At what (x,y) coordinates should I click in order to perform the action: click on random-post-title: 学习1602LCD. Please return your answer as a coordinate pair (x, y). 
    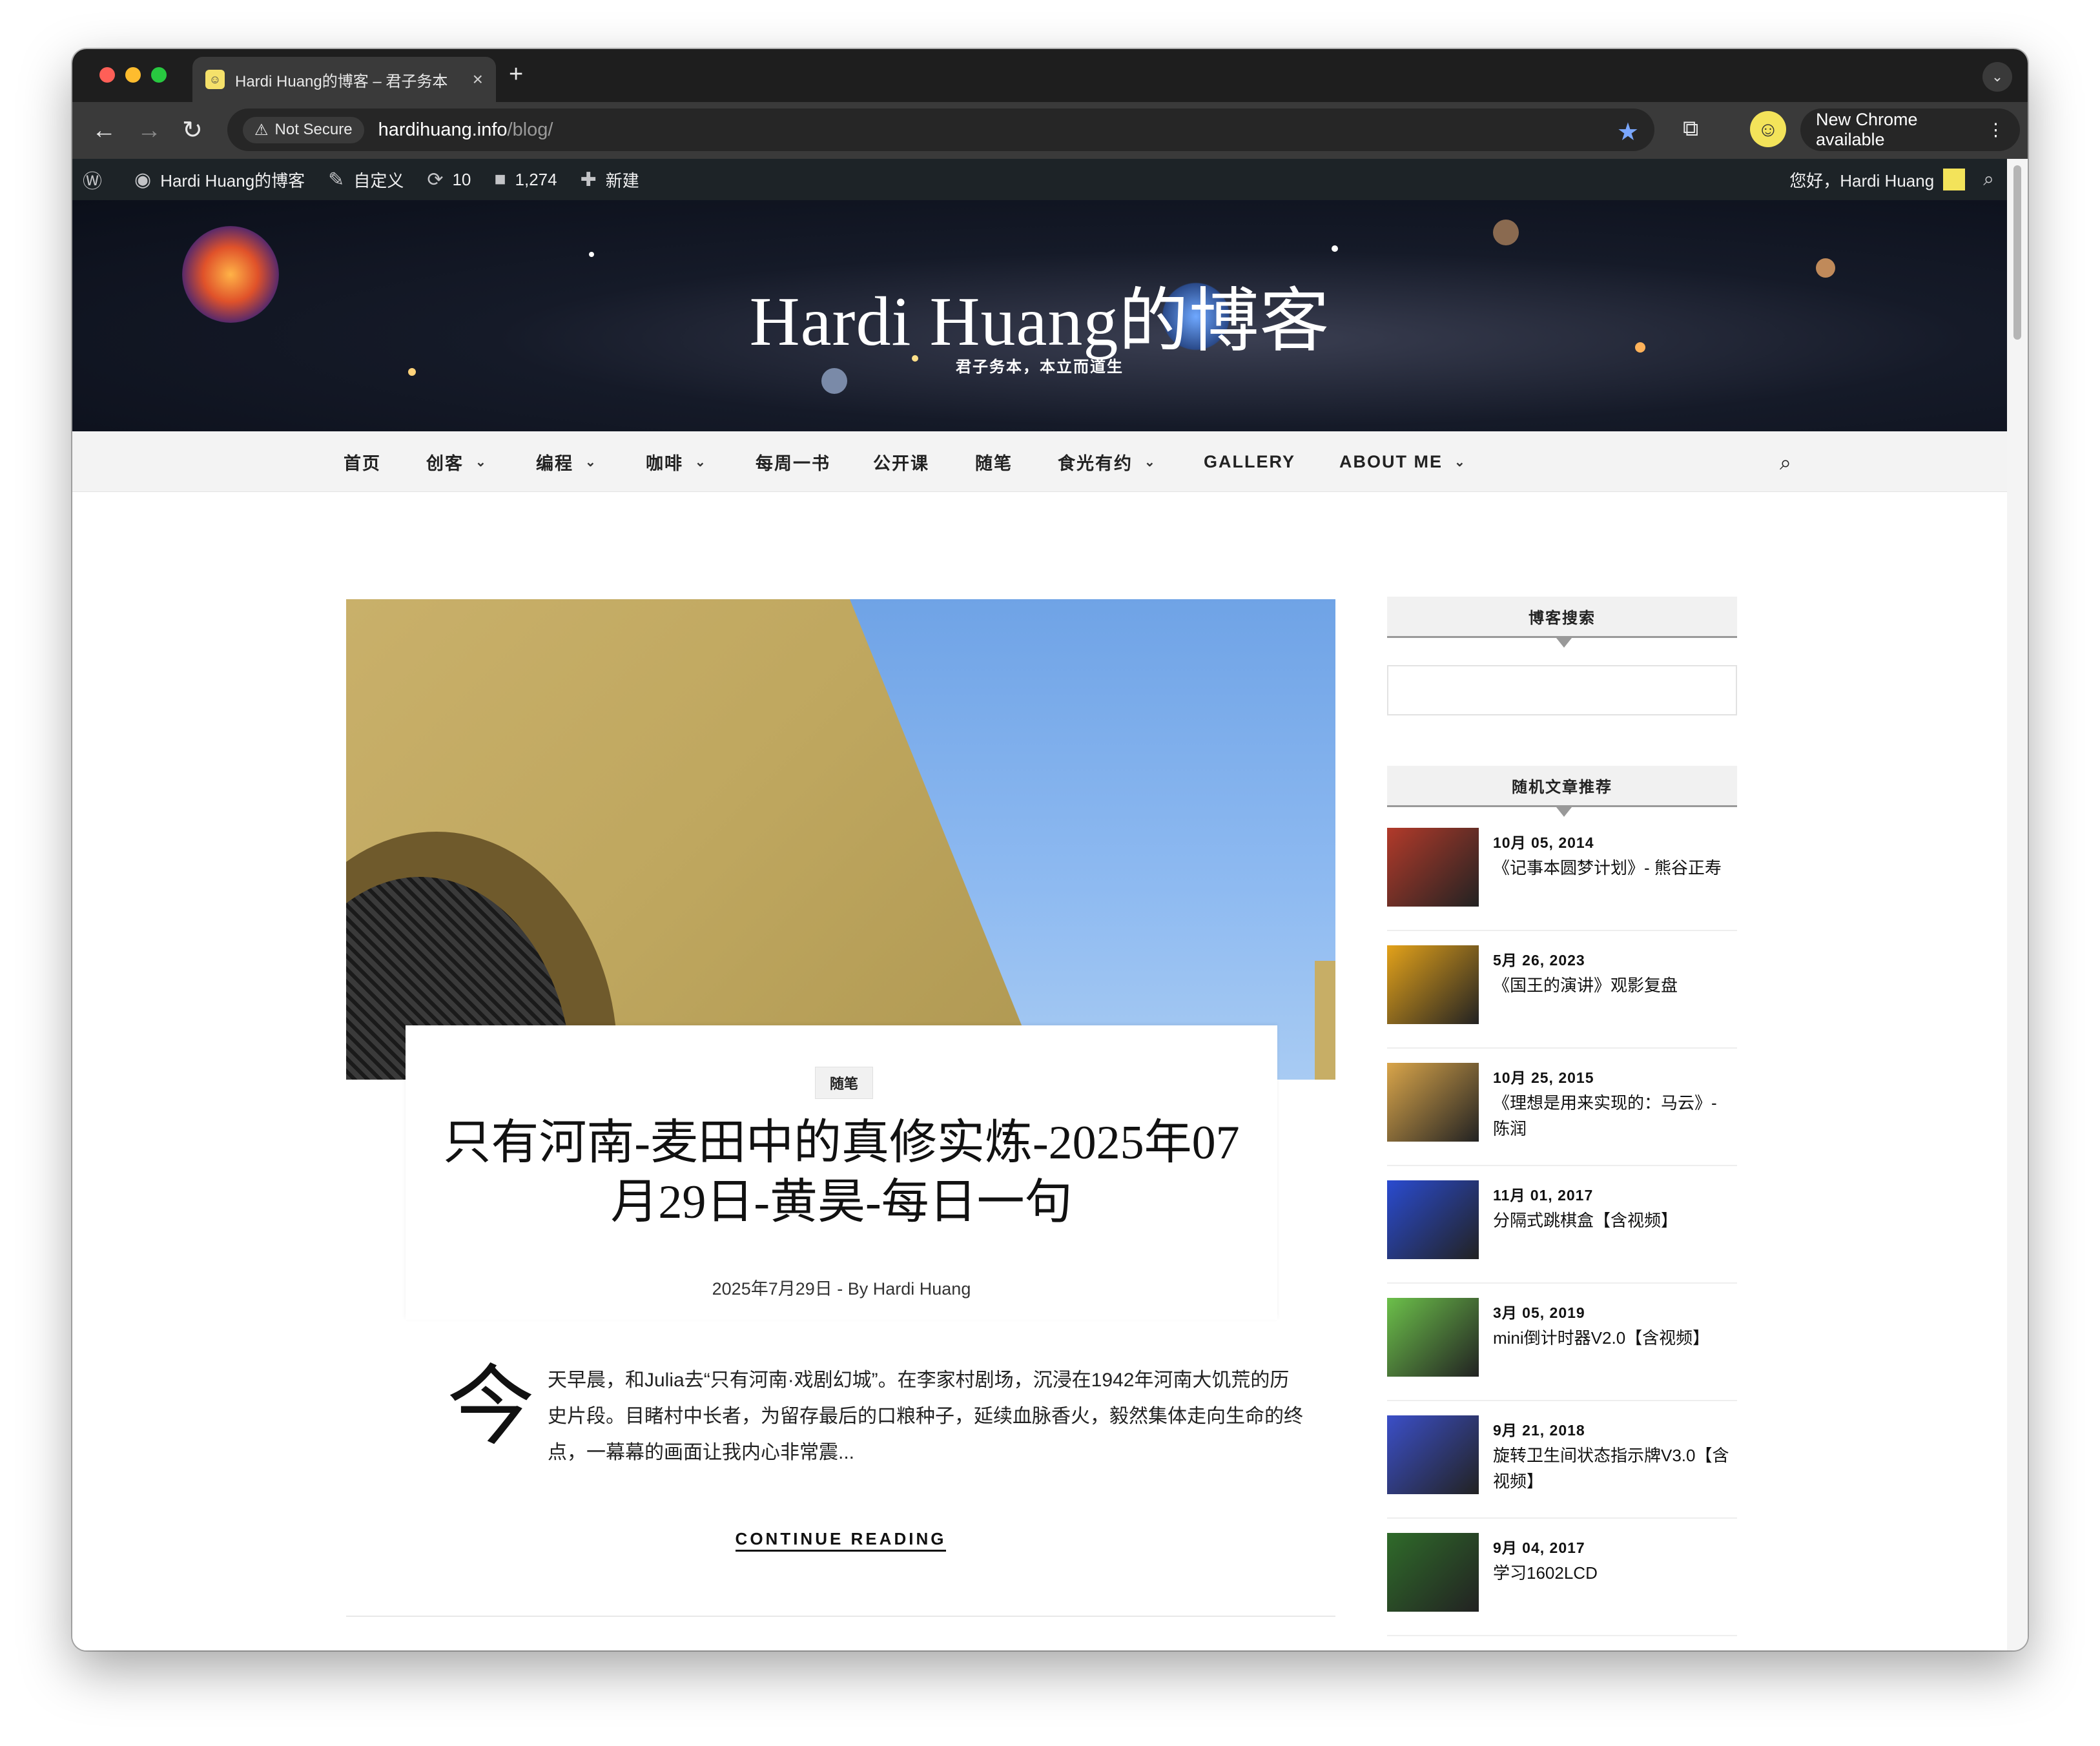
    Looking at the image, I should click on (1614, 1573).